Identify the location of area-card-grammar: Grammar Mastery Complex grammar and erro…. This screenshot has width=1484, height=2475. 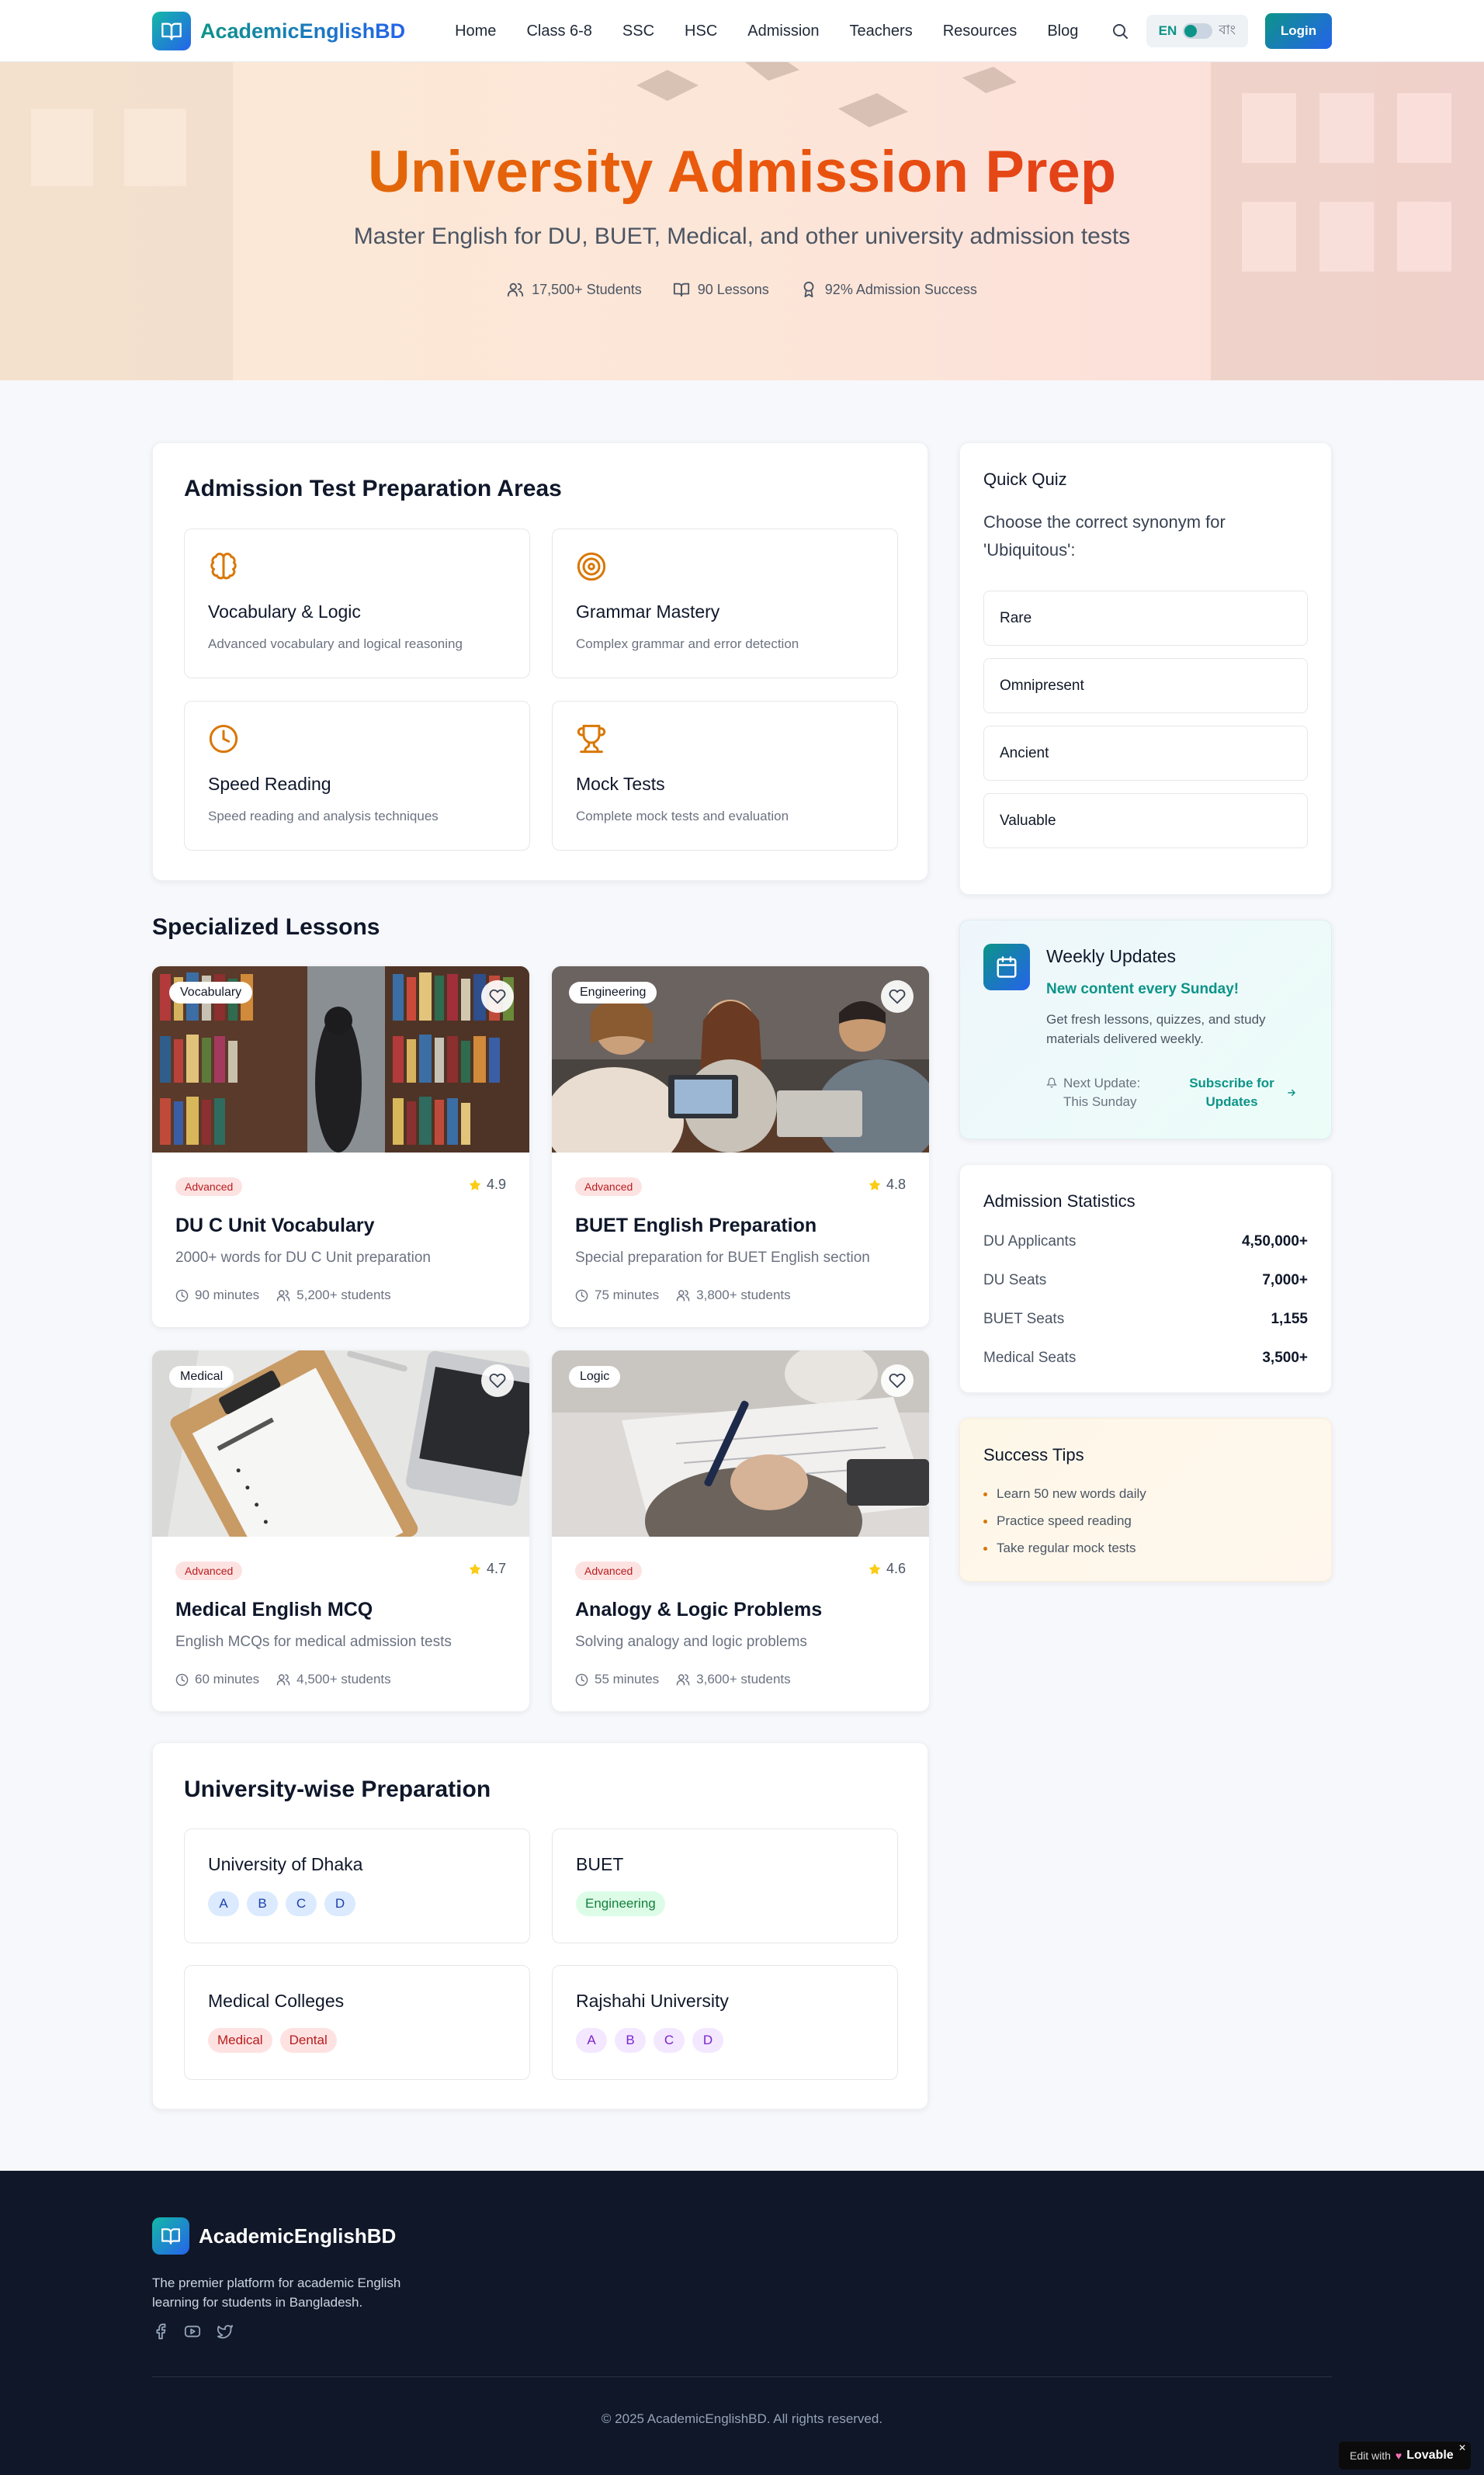
(725, 603).